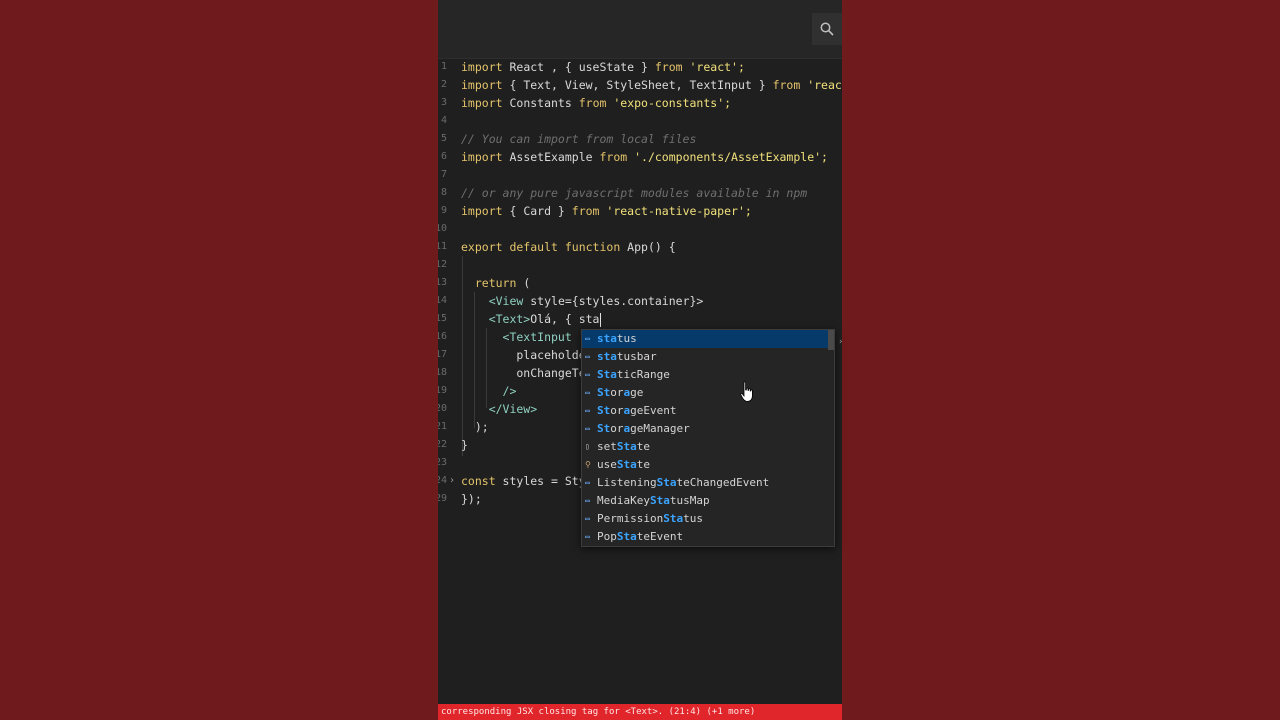  I want to click on hand-pointer-icon, so click(746, 391).